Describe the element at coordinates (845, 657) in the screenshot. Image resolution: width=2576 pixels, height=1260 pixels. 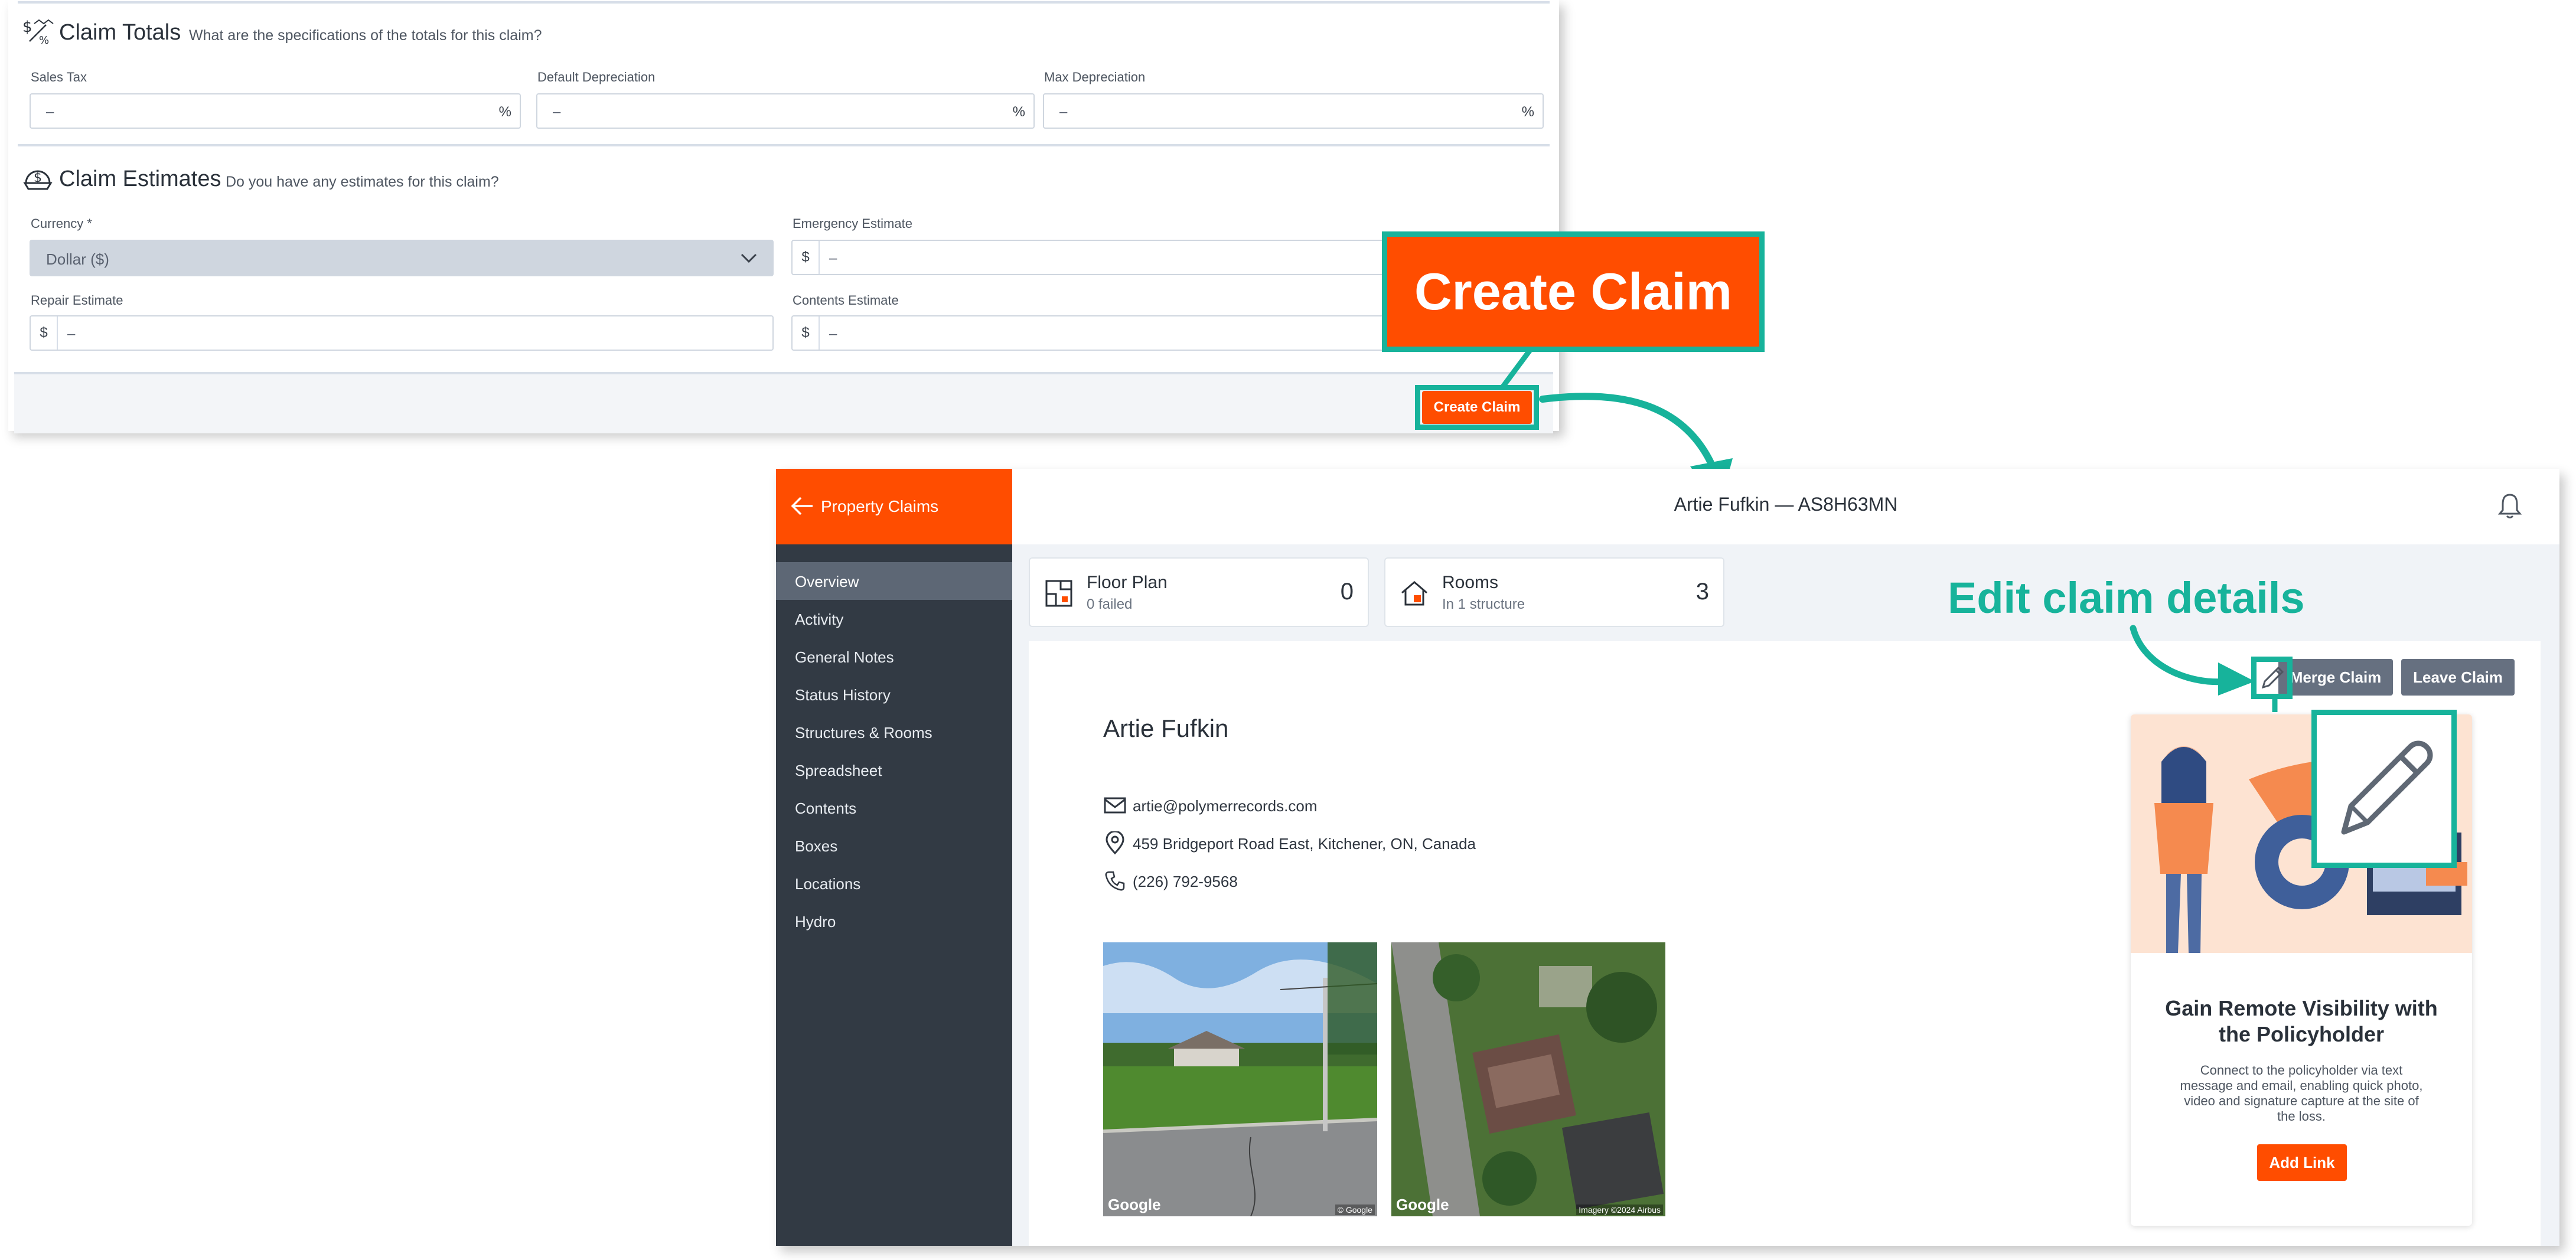
I see `sidebar-item-label: General Notes` at that location.